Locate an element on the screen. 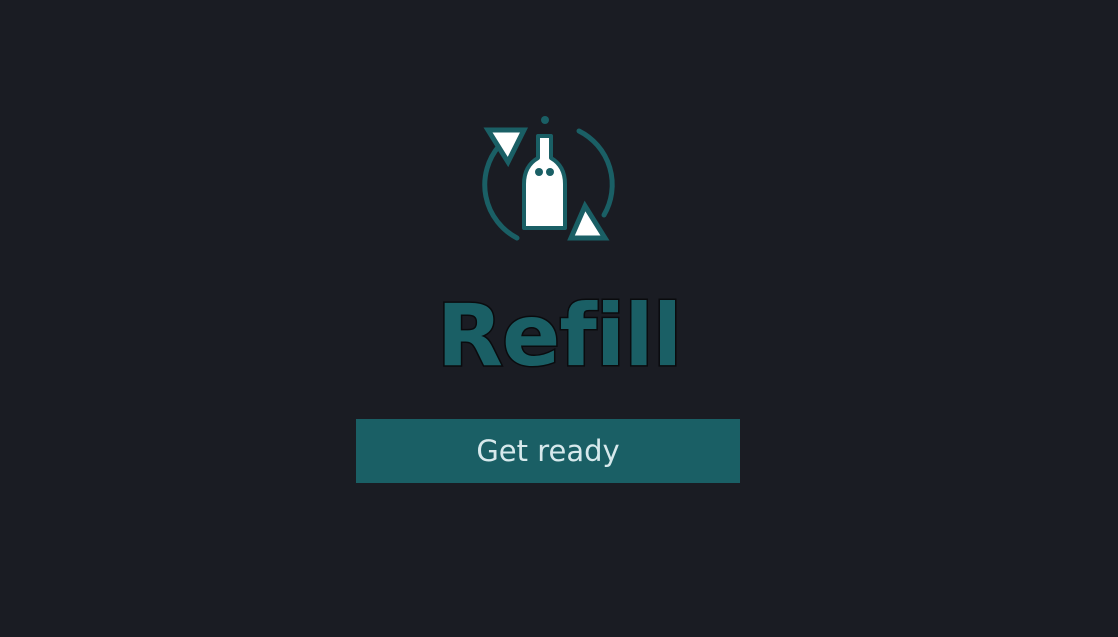  get-ready-button: Get ready is located at coordinates (548, 451).